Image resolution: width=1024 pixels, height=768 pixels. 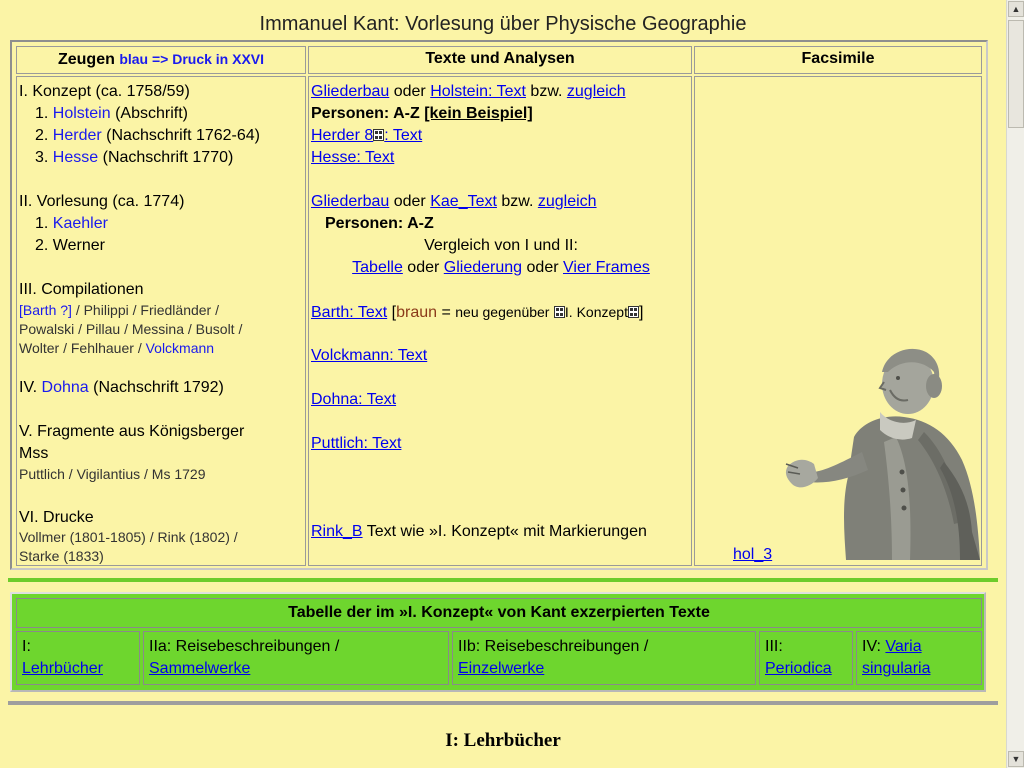 What do you see at coordinates (103, 329) in the screenshot?
I see `witness-pillau: Pillau` at bounding box center [103, 329].